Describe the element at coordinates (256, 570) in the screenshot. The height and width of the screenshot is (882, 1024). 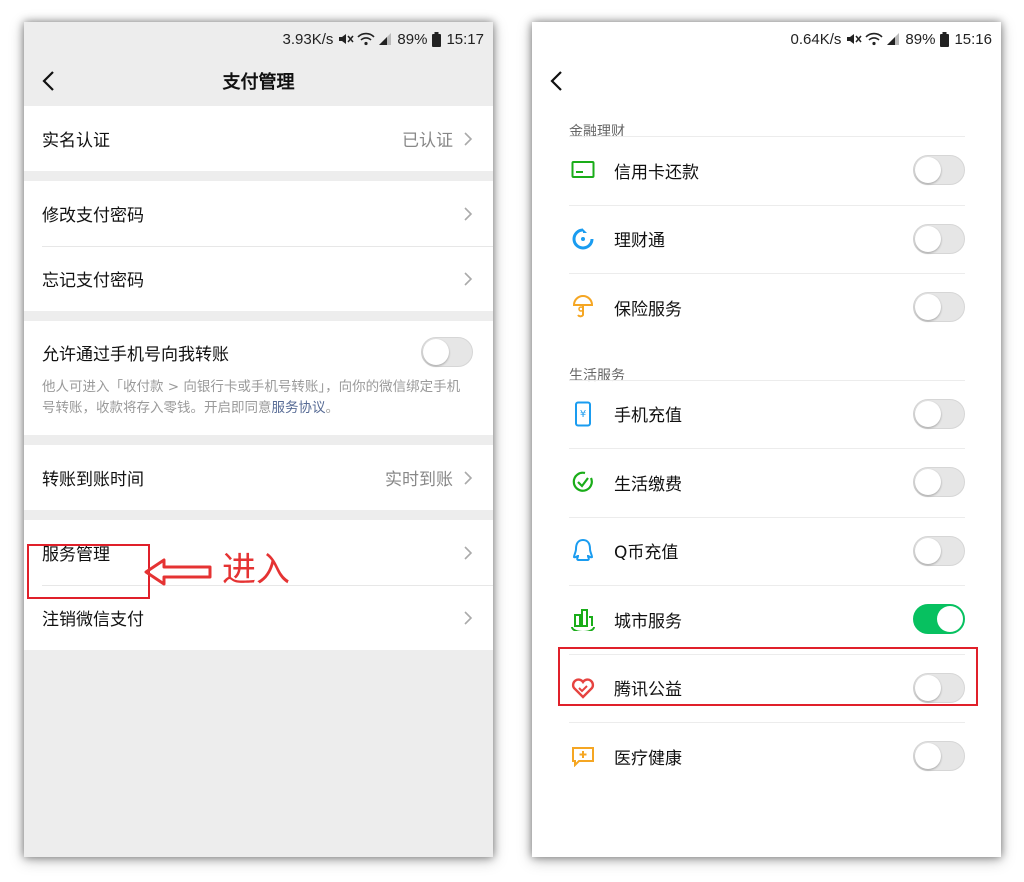
I see `enter-annotation: 进入` at that location.